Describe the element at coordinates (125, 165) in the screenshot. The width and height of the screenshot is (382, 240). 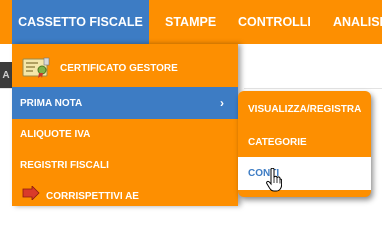
I see `menu-item-registri-fiscali: REGISTRI FISCALI` at that location.